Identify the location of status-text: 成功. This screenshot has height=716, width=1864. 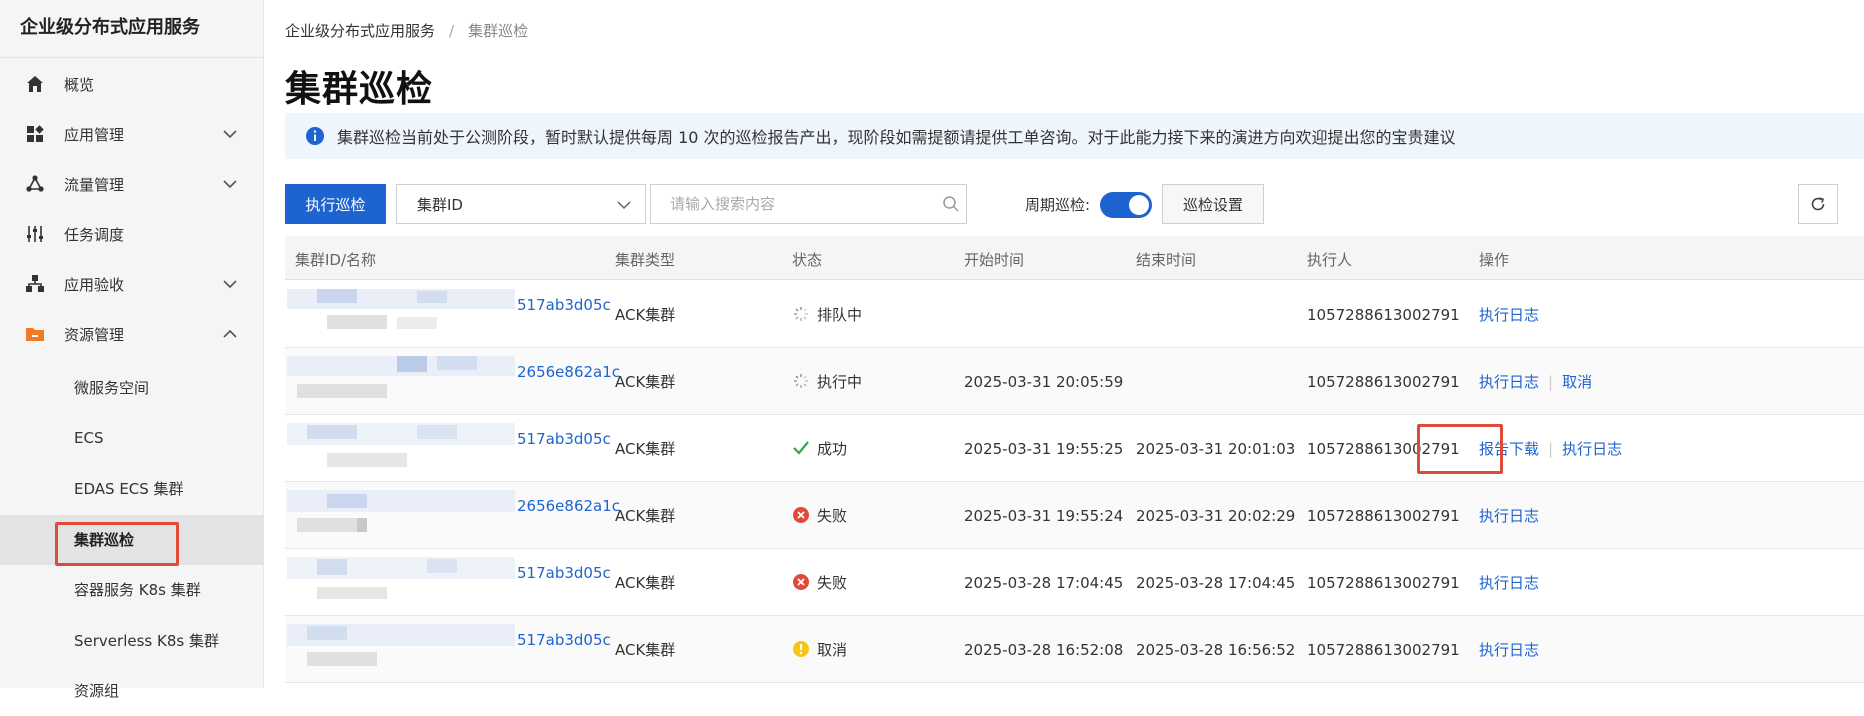
(832, 449).